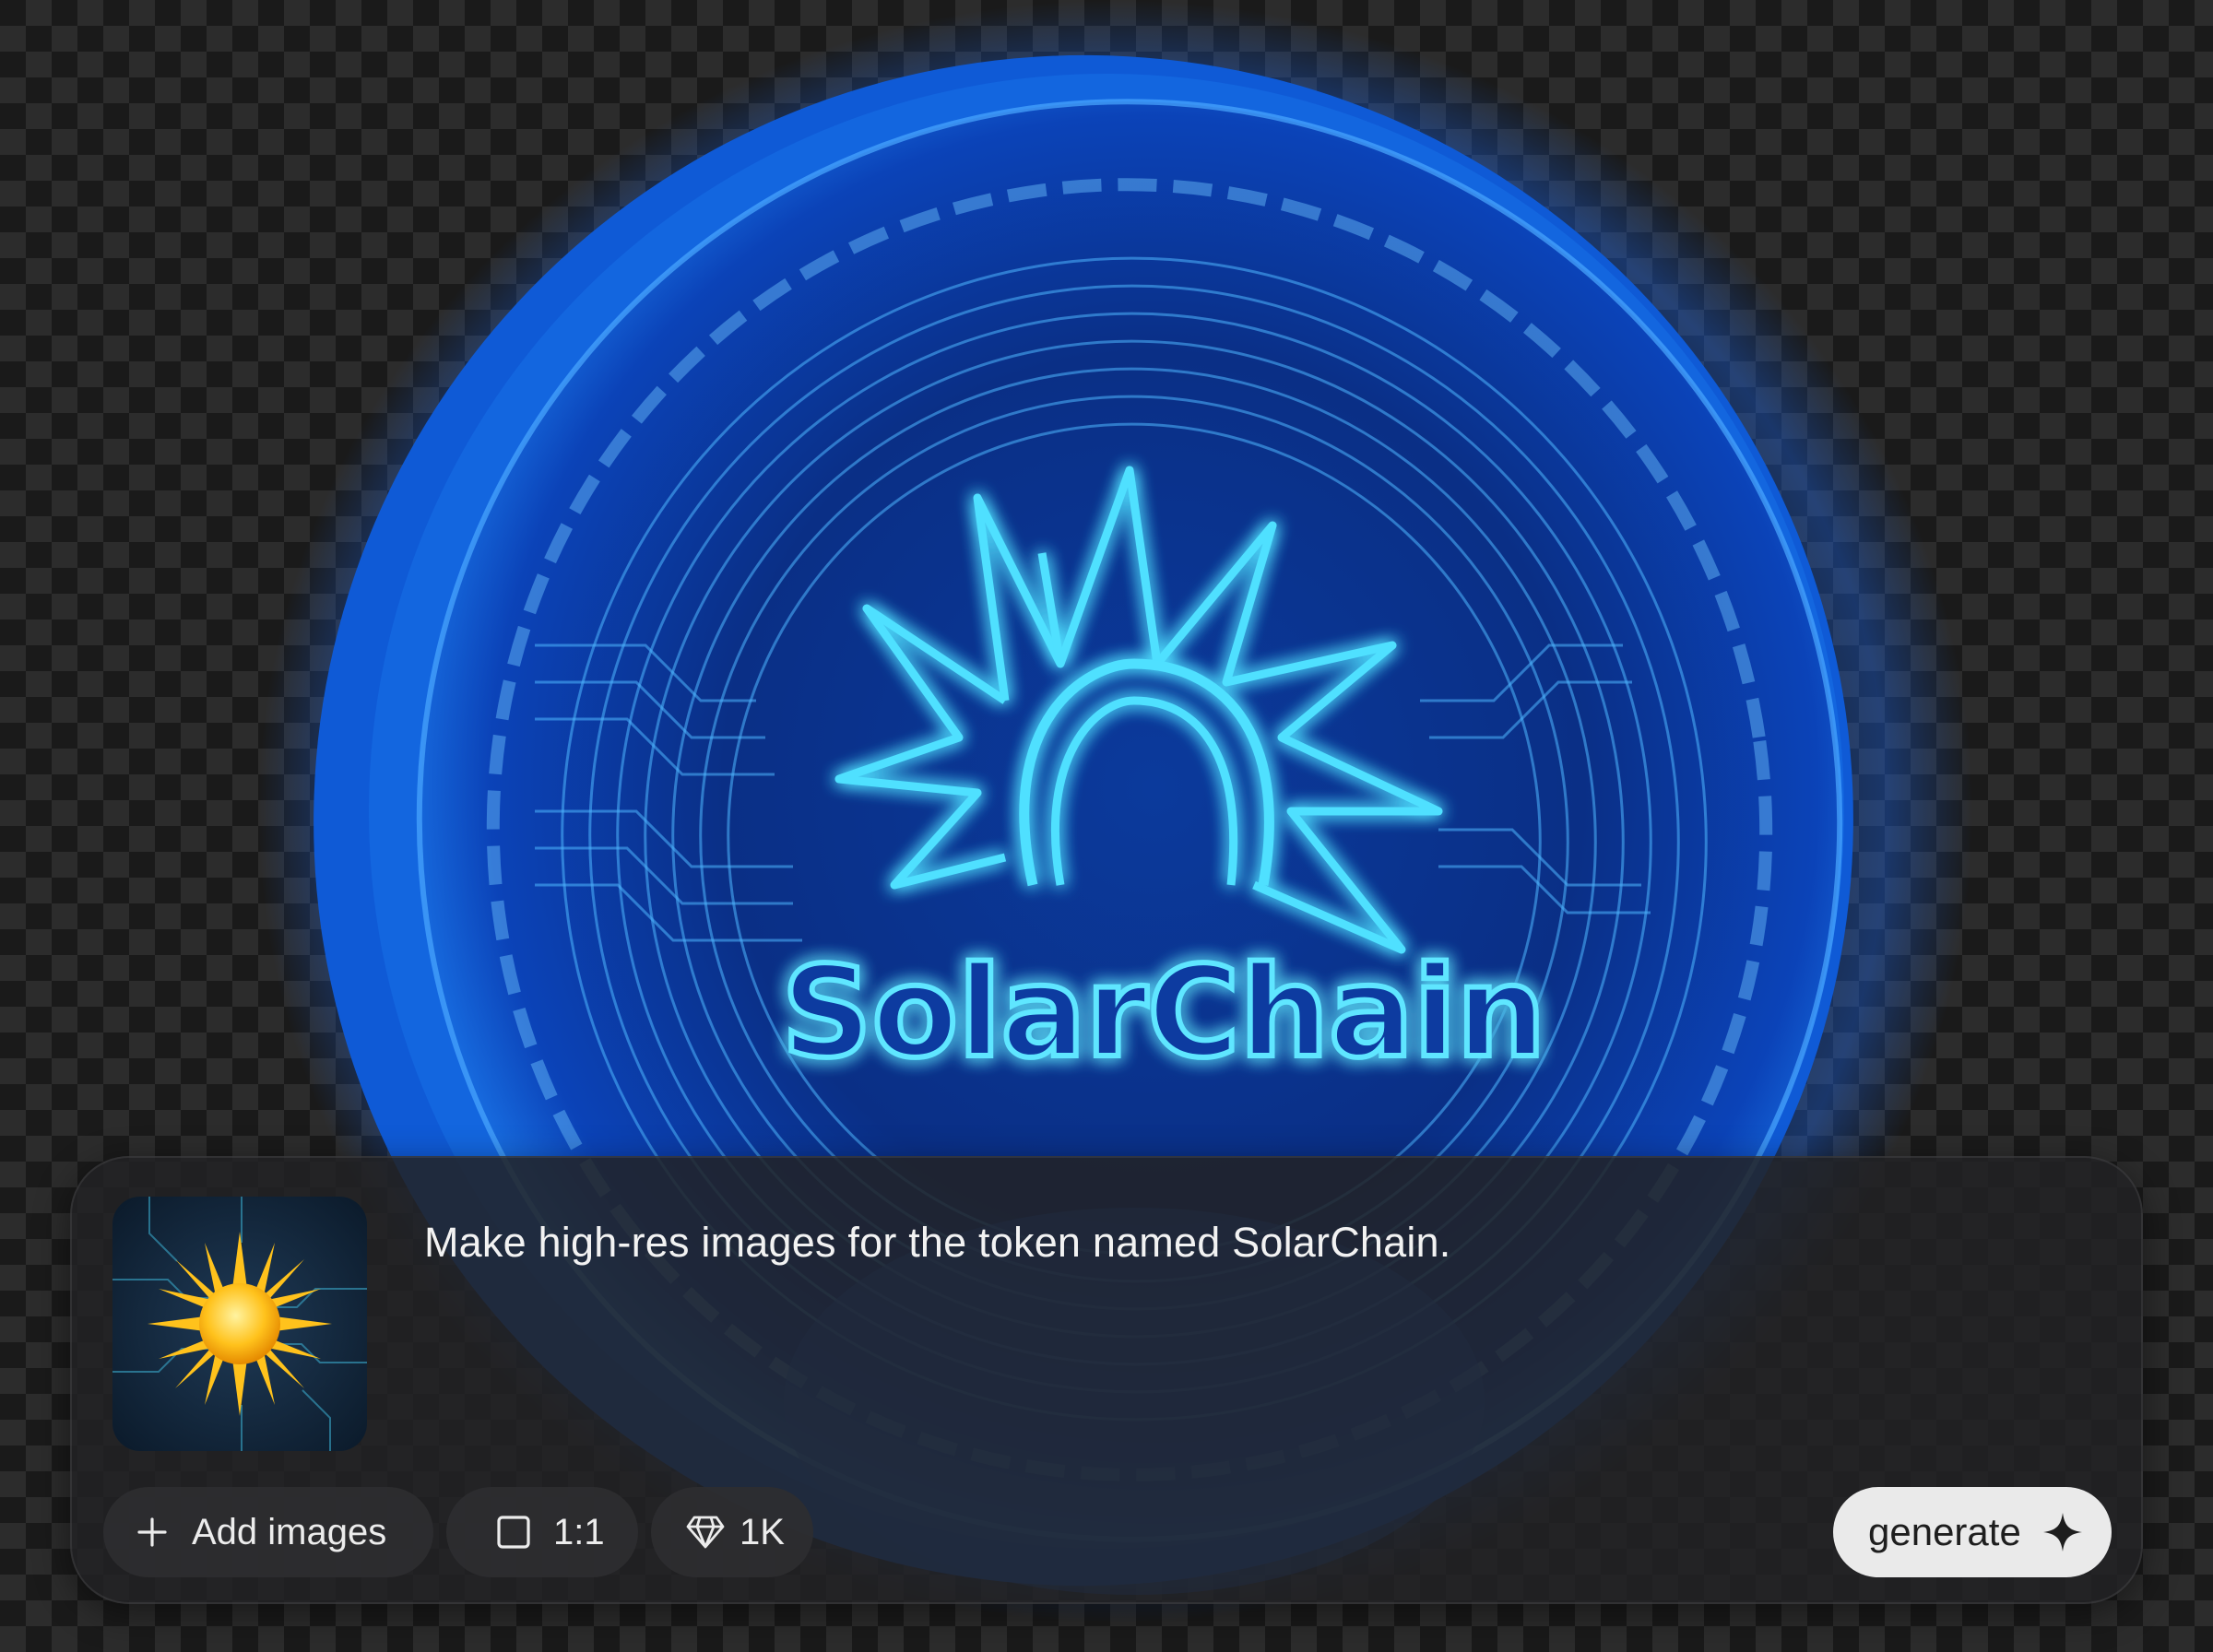  Describe the element at coordinates (2062, 1532) in the screenshot. I see `sparkle-icon` at that location.